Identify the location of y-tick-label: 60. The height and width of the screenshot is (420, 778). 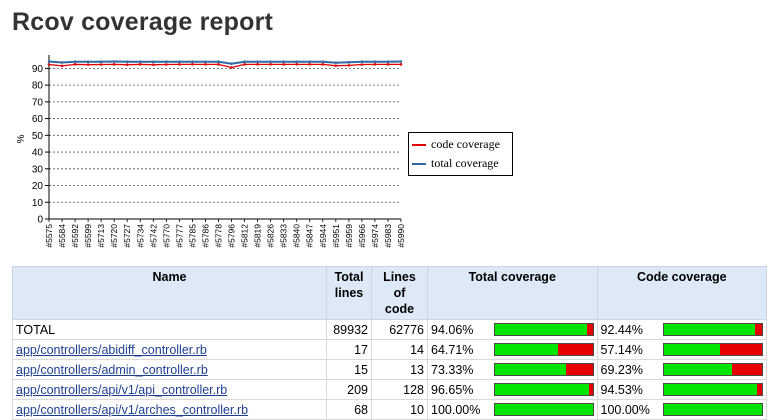
(38, 119).